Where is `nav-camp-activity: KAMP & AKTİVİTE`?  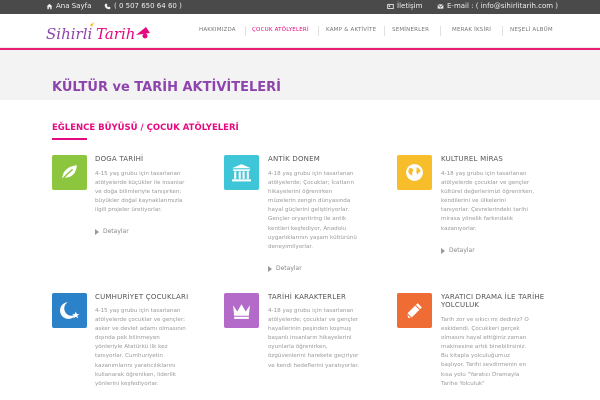 nav-camp-activity: KAMP & AKTİVİTE is located at coordinates (351, 30).